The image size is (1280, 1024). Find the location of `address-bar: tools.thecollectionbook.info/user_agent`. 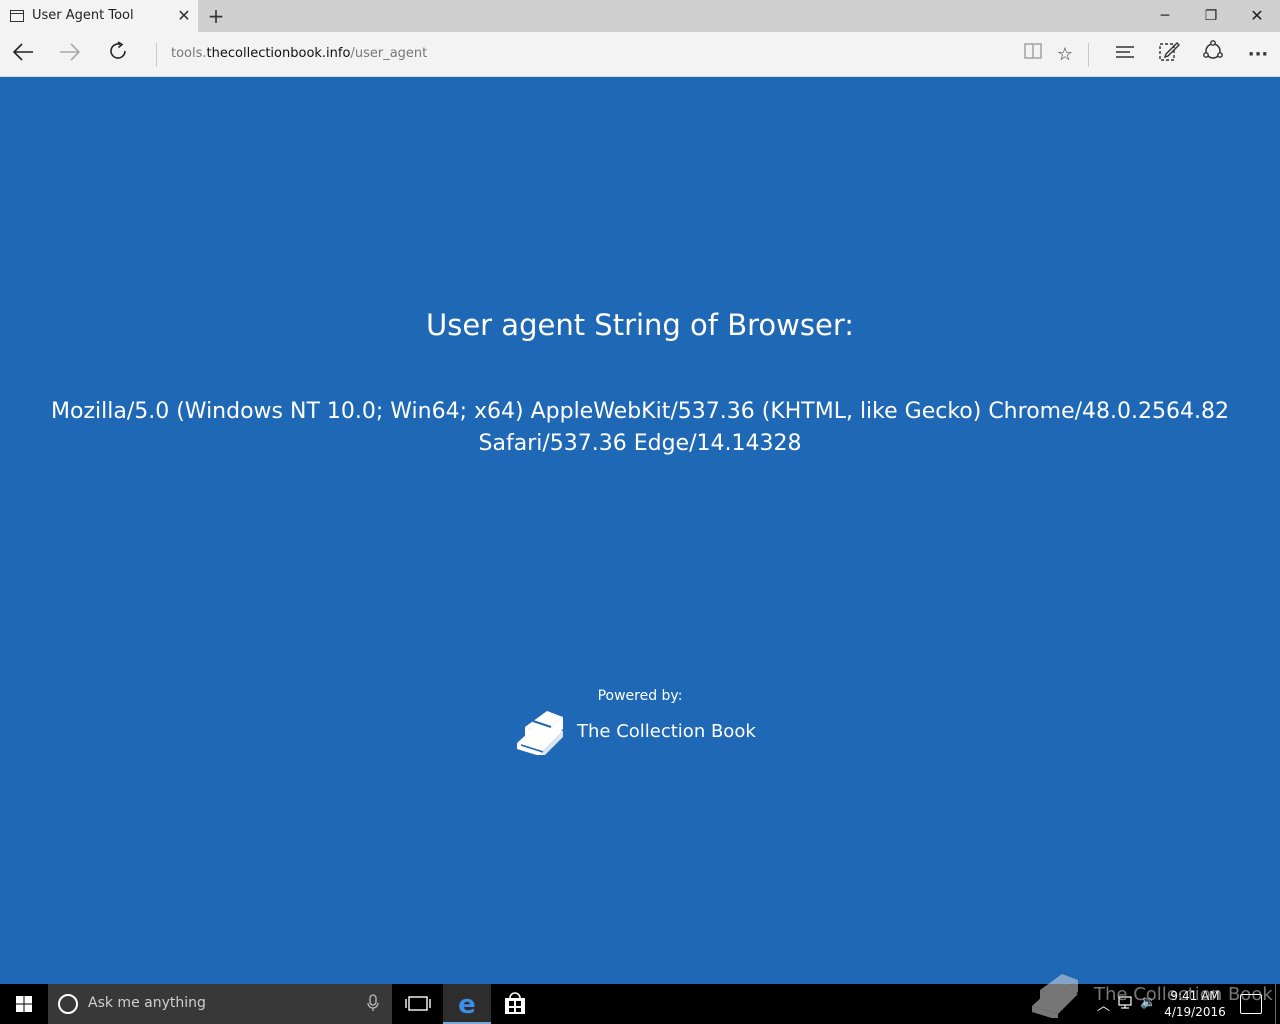

address-bar: tools.thecollectionbook.info/user_agent is located at coordinates (299, 53).